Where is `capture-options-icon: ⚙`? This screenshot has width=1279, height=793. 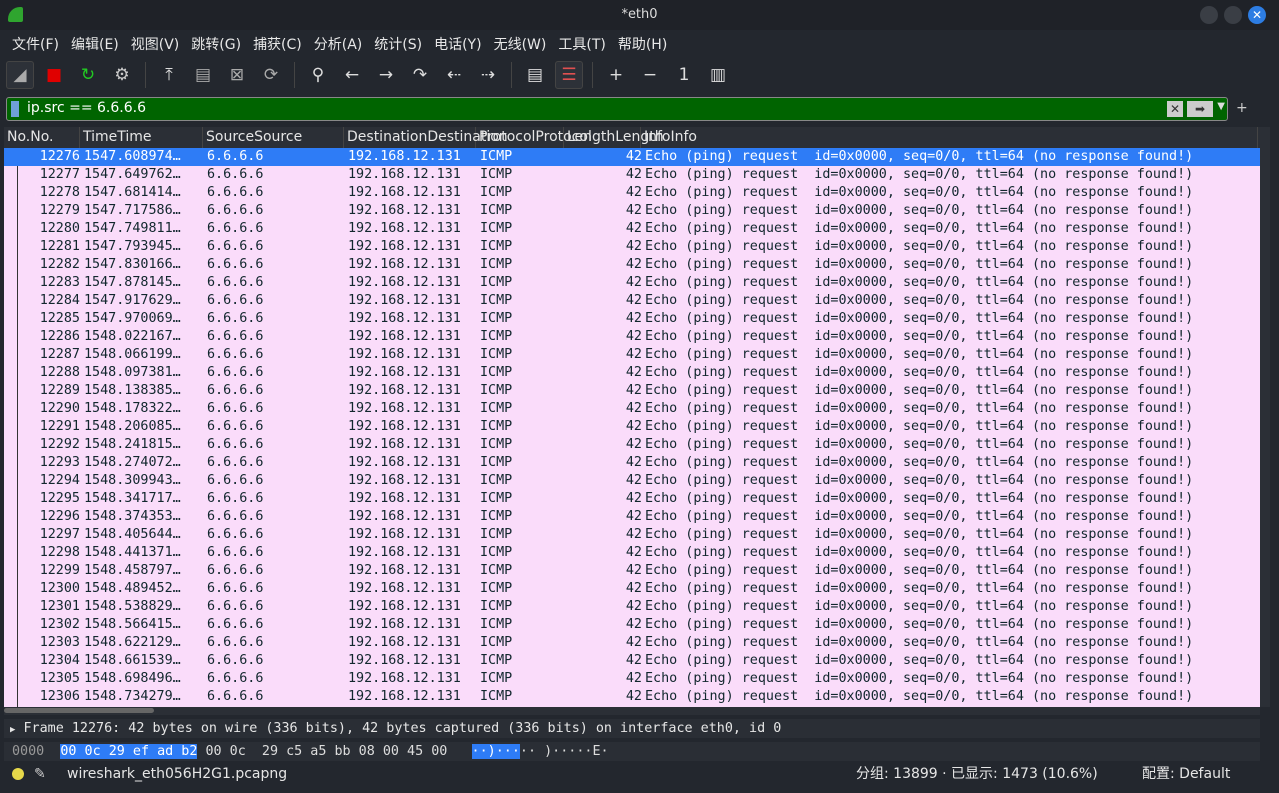 capture-options-icon: ⚙ is located at coordinates (122, 75).